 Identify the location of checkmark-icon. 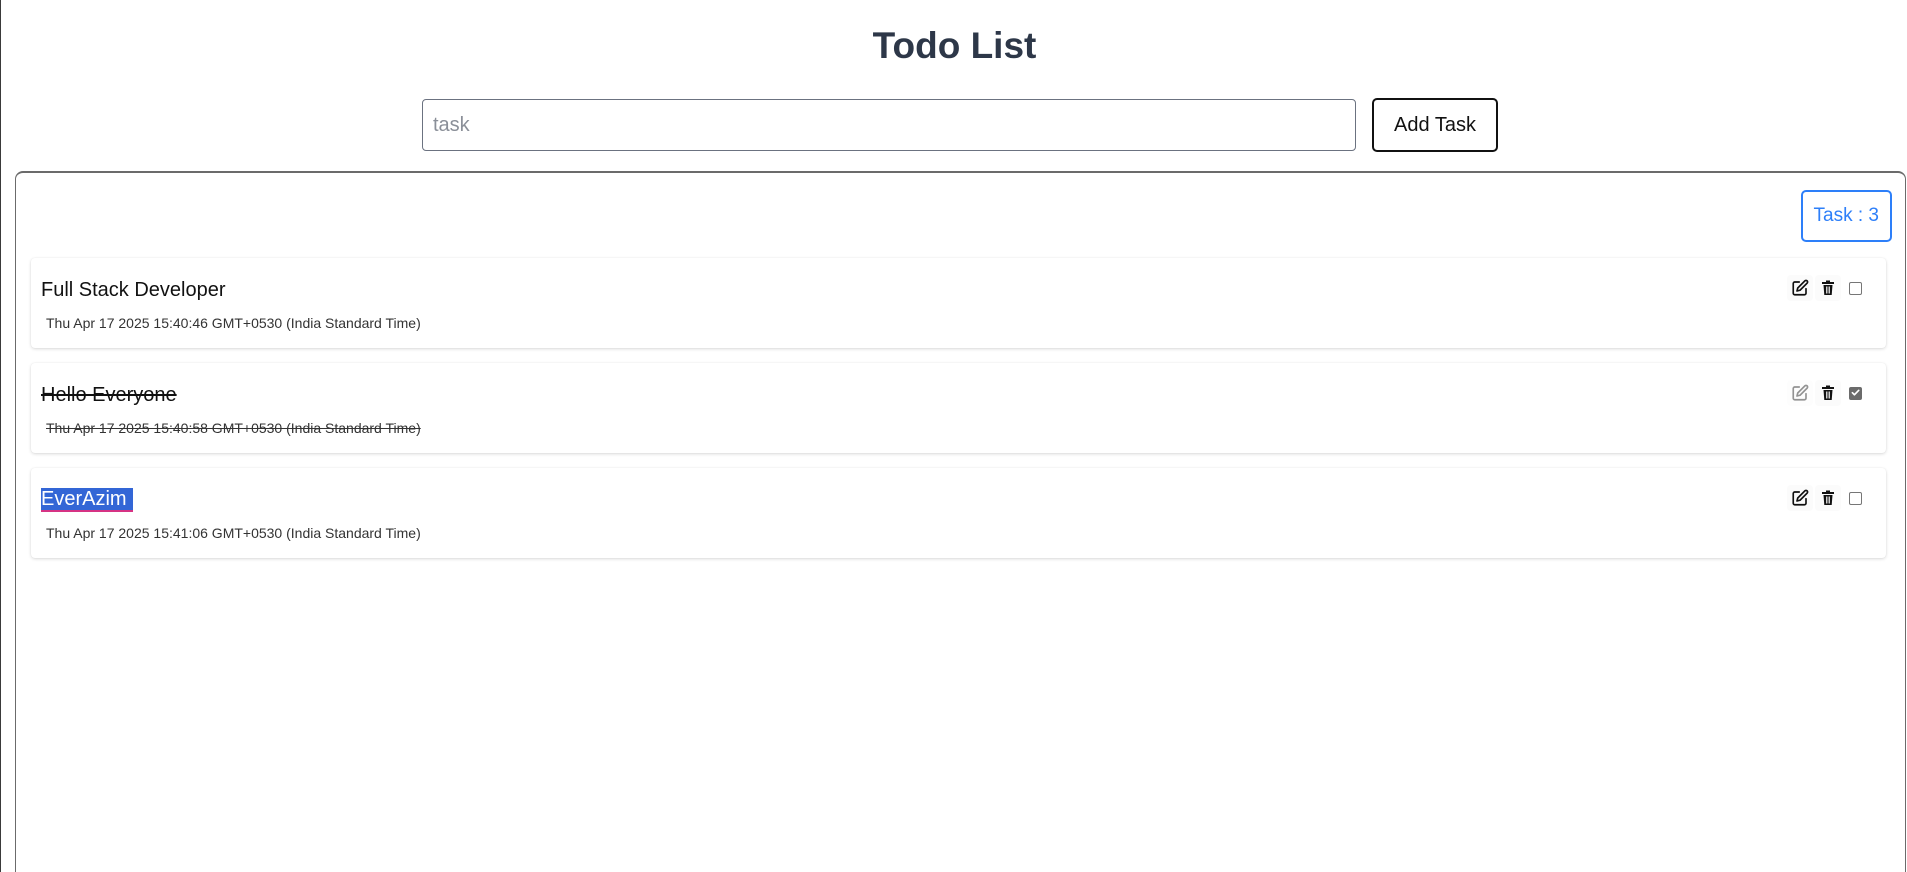
(1855, 393).